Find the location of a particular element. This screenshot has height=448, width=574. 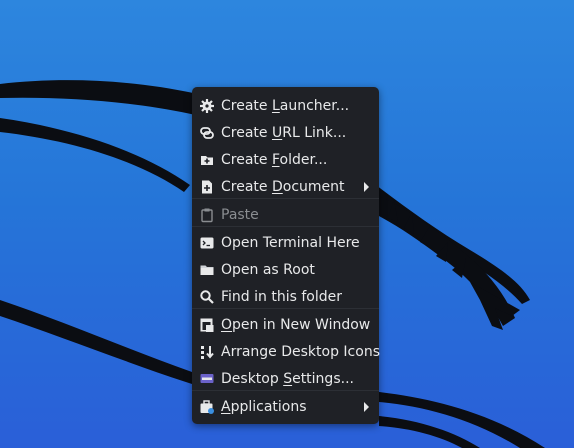

menu-item-applications: Applications is located at coordinates (285, 406).